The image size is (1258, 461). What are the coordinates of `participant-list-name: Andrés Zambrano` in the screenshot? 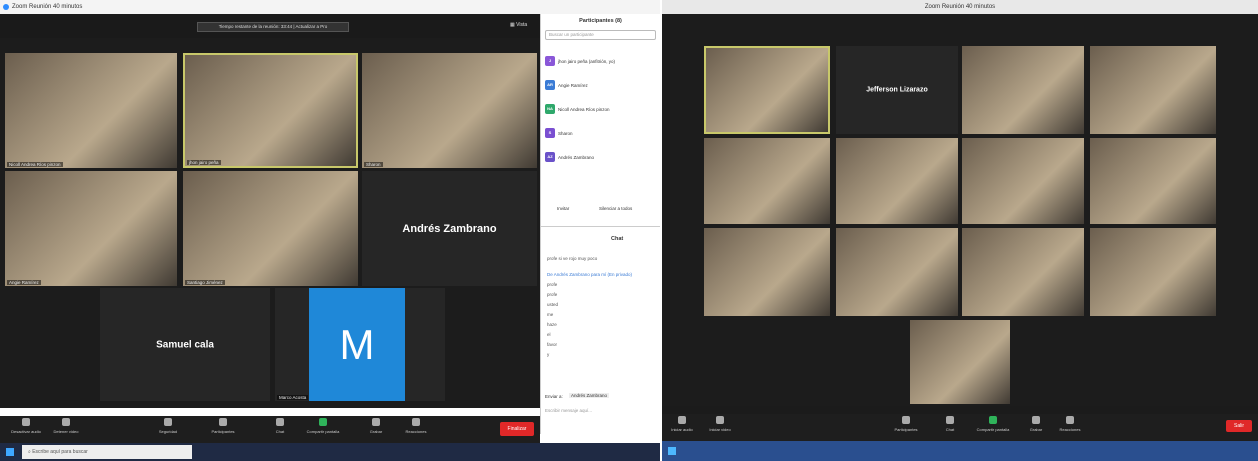 It's located at (576, 157).